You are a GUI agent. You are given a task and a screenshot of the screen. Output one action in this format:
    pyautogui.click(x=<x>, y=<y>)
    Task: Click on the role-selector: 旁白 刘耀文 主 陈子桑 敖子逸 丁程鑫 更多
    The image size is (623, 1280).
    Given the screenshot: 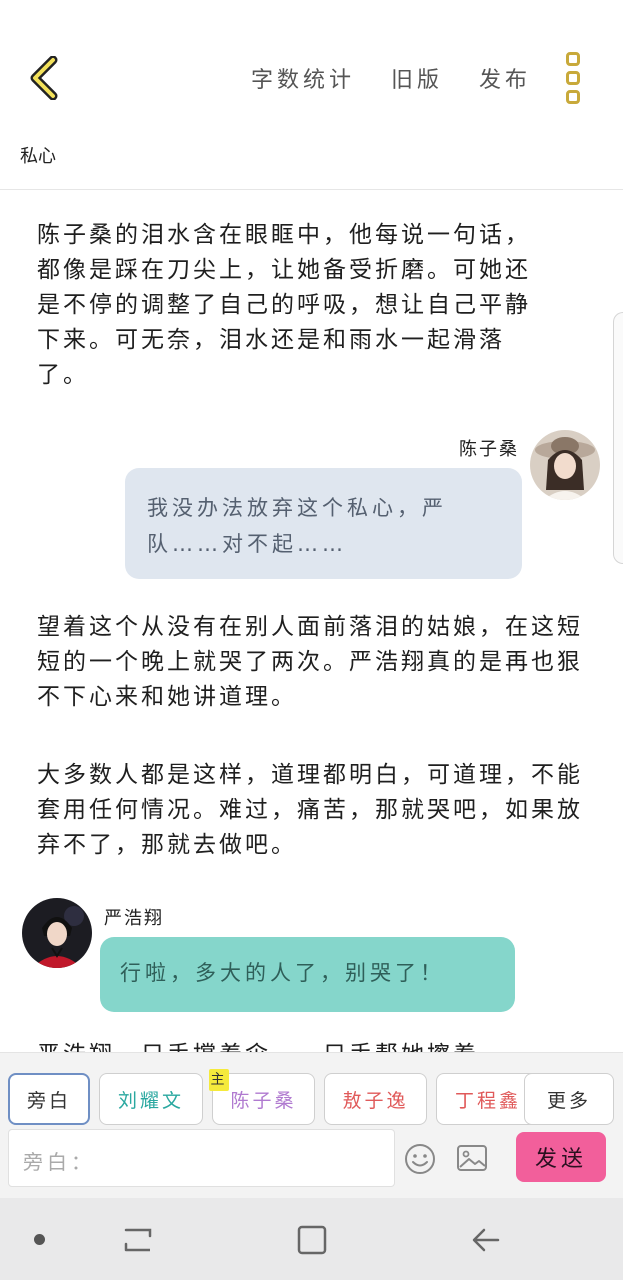 What is the action you would take?
    pyautogui.click(x=315, y=1097)
    